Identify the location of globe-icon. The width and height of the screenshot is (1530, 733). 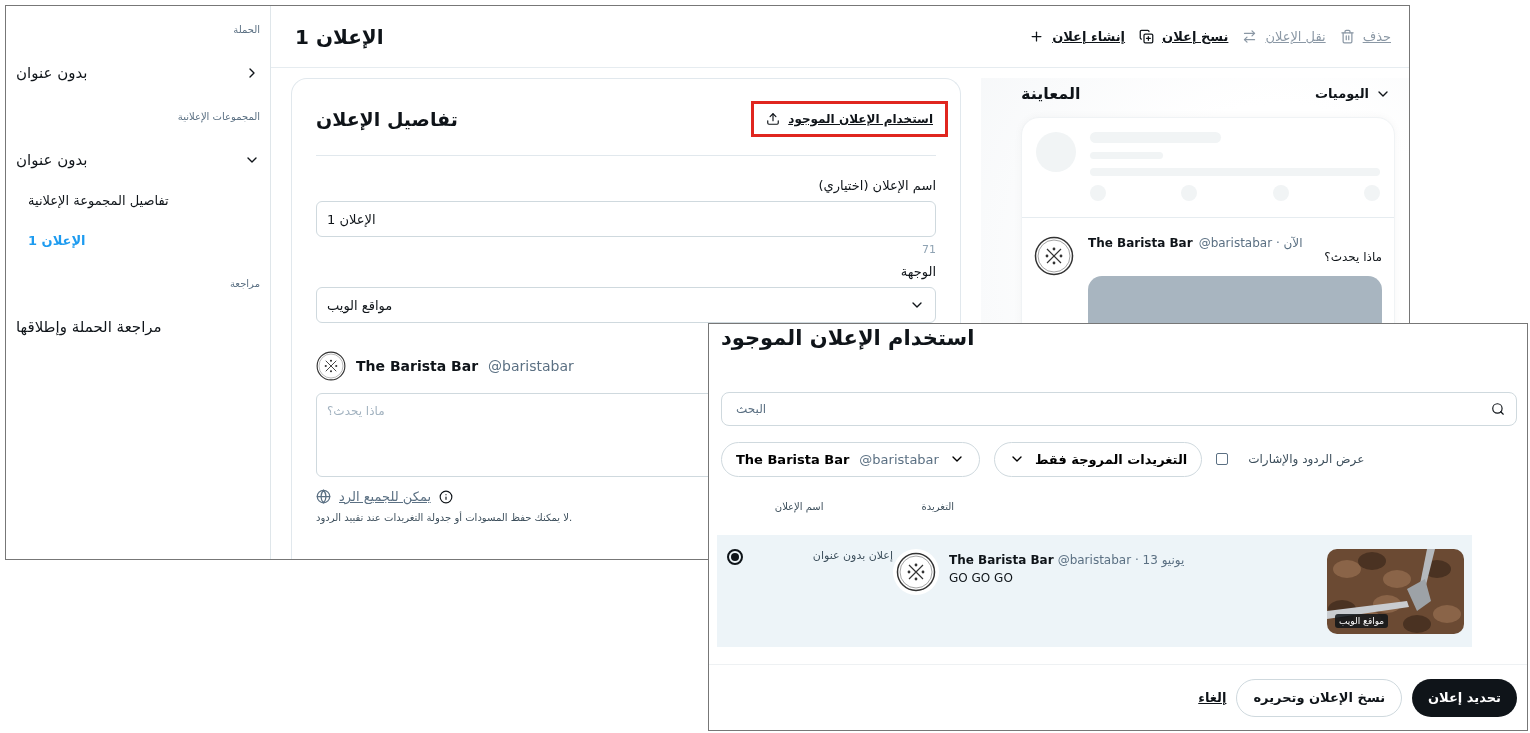
(323, 496).